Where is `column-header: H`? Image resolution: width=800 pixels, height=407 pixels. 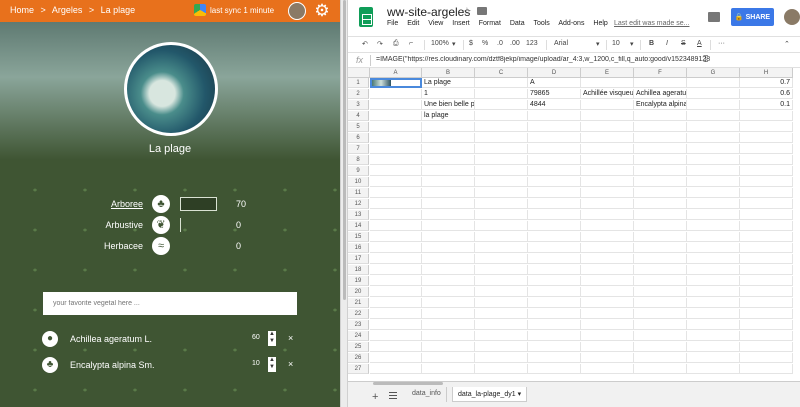 column-header: H is located at coordinates (766, 73).